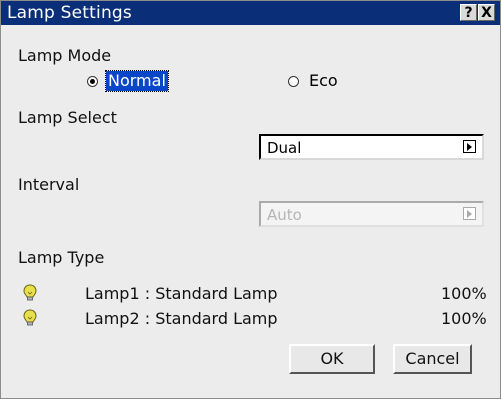 This screenshot has height=399, width=501. Describe the element at coordinates (61, 257) in the screenshot. I see `lamp-type-label: Lamp Type` at that location.